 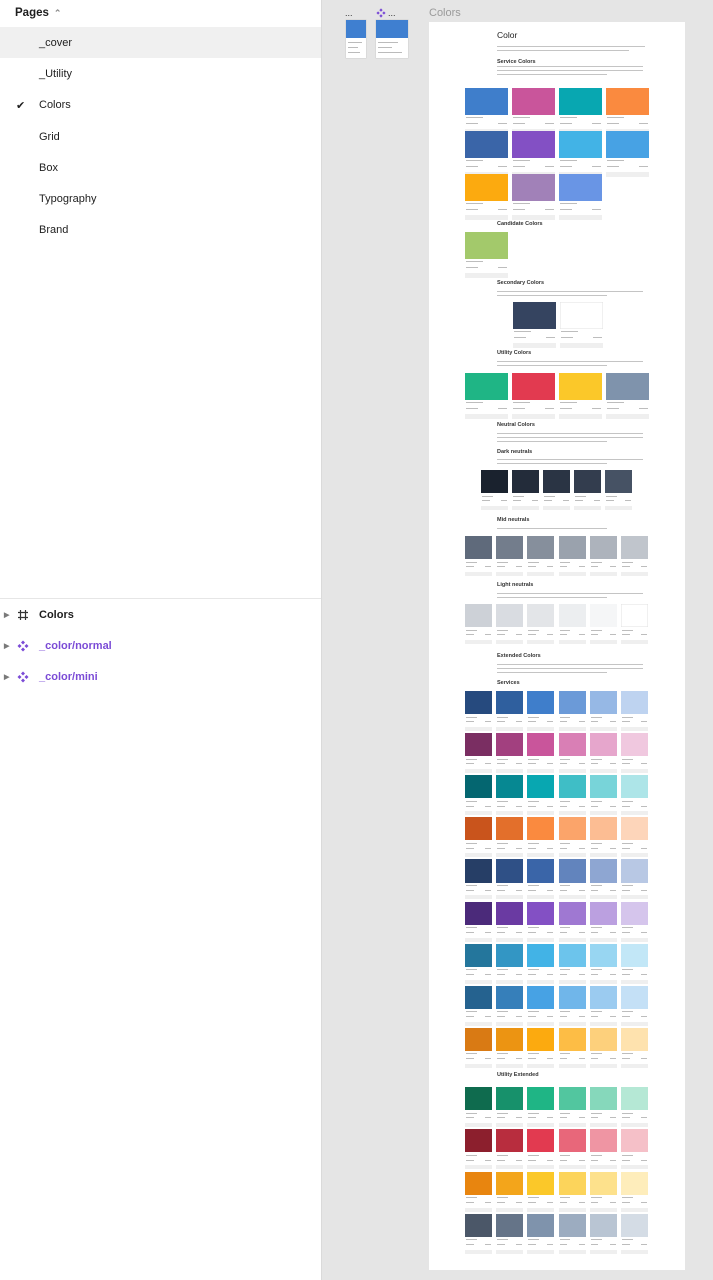 What do you see at coordinates (160, 677) in the screenshot?
I see `layer-item: ▶ _color/mini` at bounding box center [160, 677].